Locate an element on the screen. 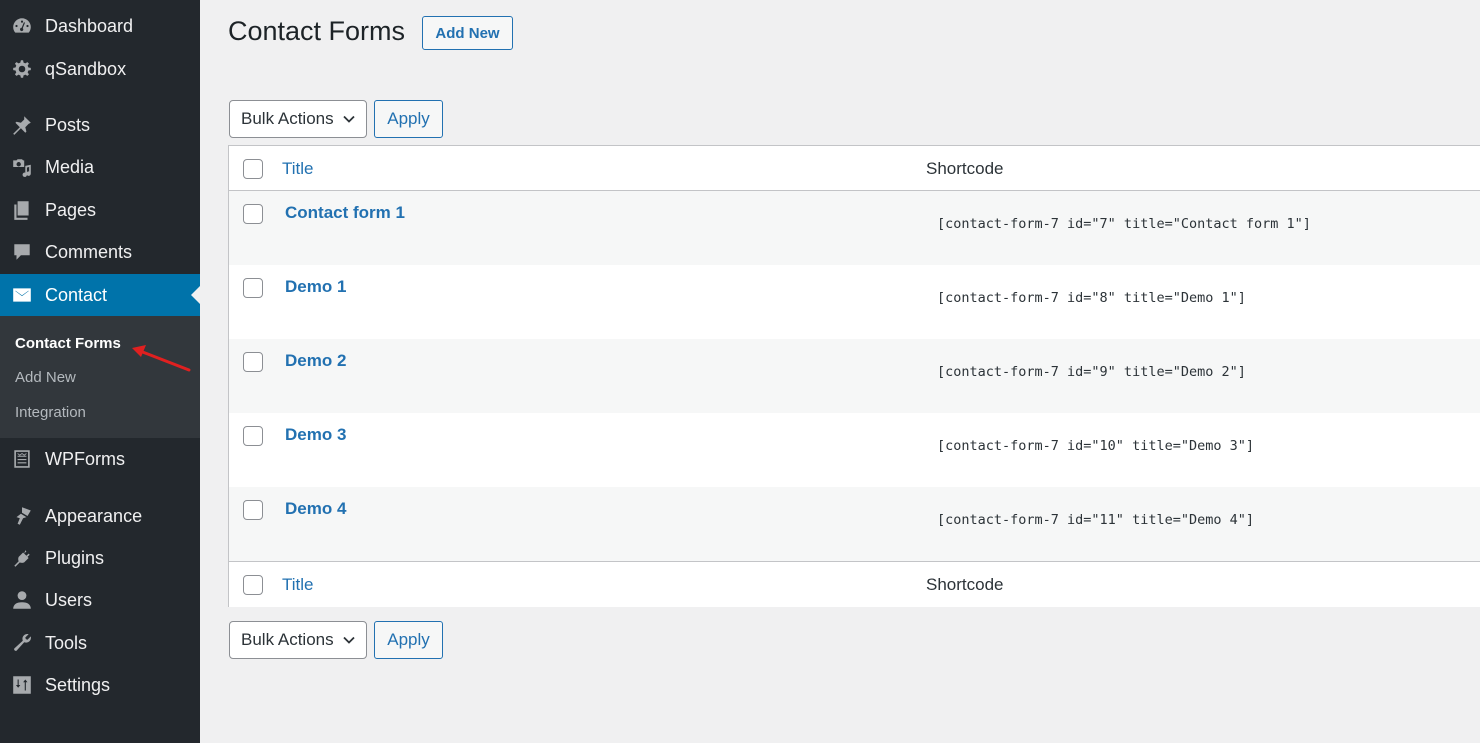 This screenshot has height=743, width=1480. sidebar-item-users: Users is located at coordinates (100, 600).